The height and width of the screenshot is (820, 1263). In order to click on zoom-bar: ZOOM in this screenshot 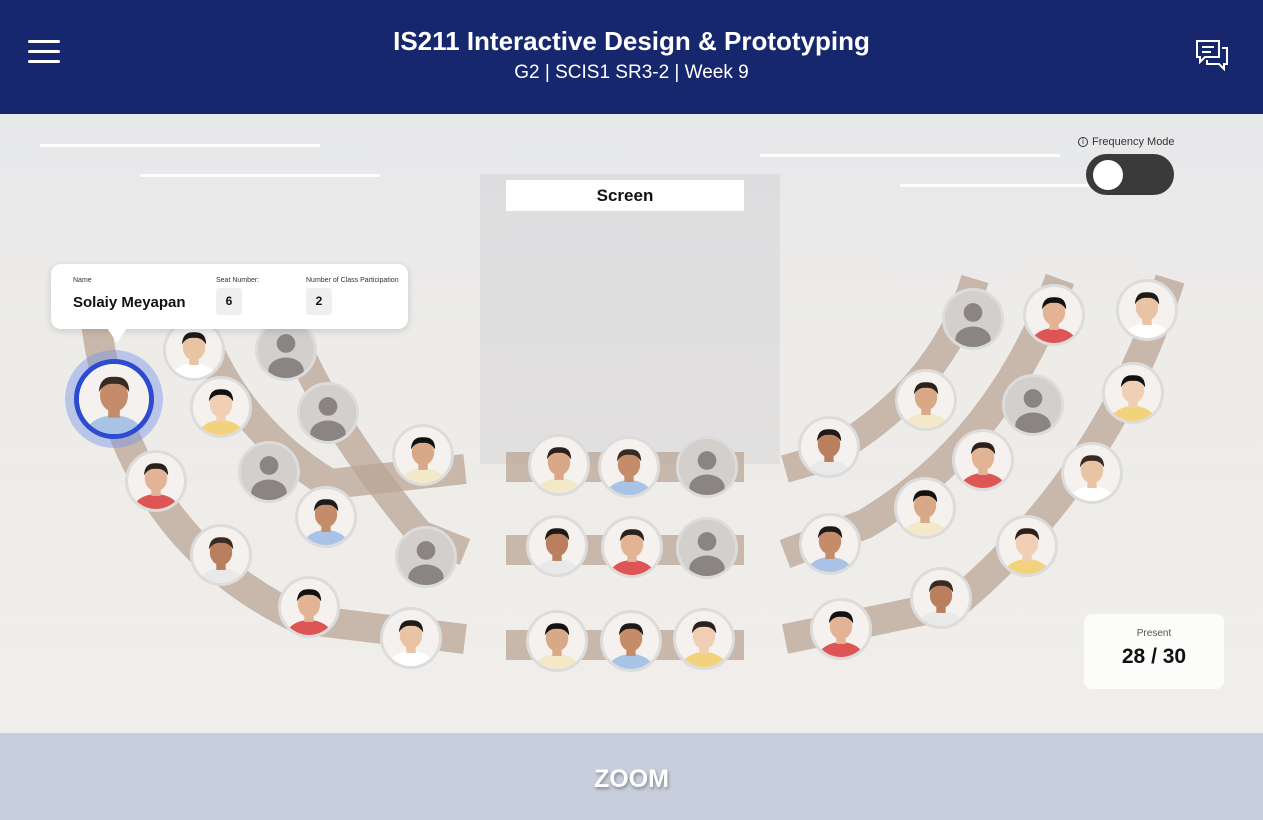, I will do `click(631, 776)`.